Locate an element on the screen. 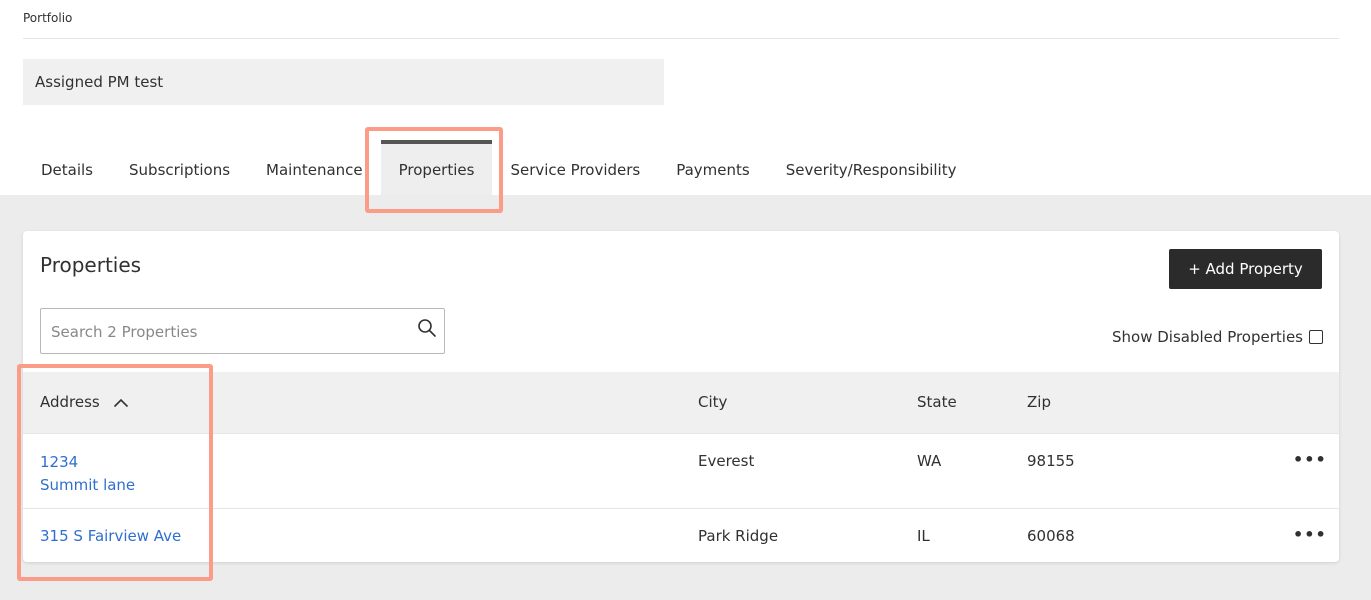 Image resolution: width=1371 pixels, height=600 pixels. column-header-address: Address is located at coordinates (84, 402).